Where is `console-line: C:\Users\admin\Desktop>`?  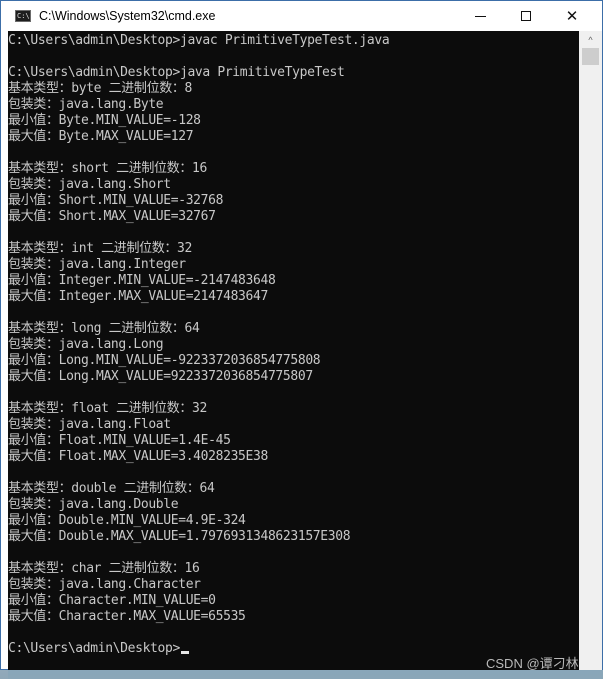
console-line: C:\Users\admin\Desktop> is located at coordinates (198, 649).